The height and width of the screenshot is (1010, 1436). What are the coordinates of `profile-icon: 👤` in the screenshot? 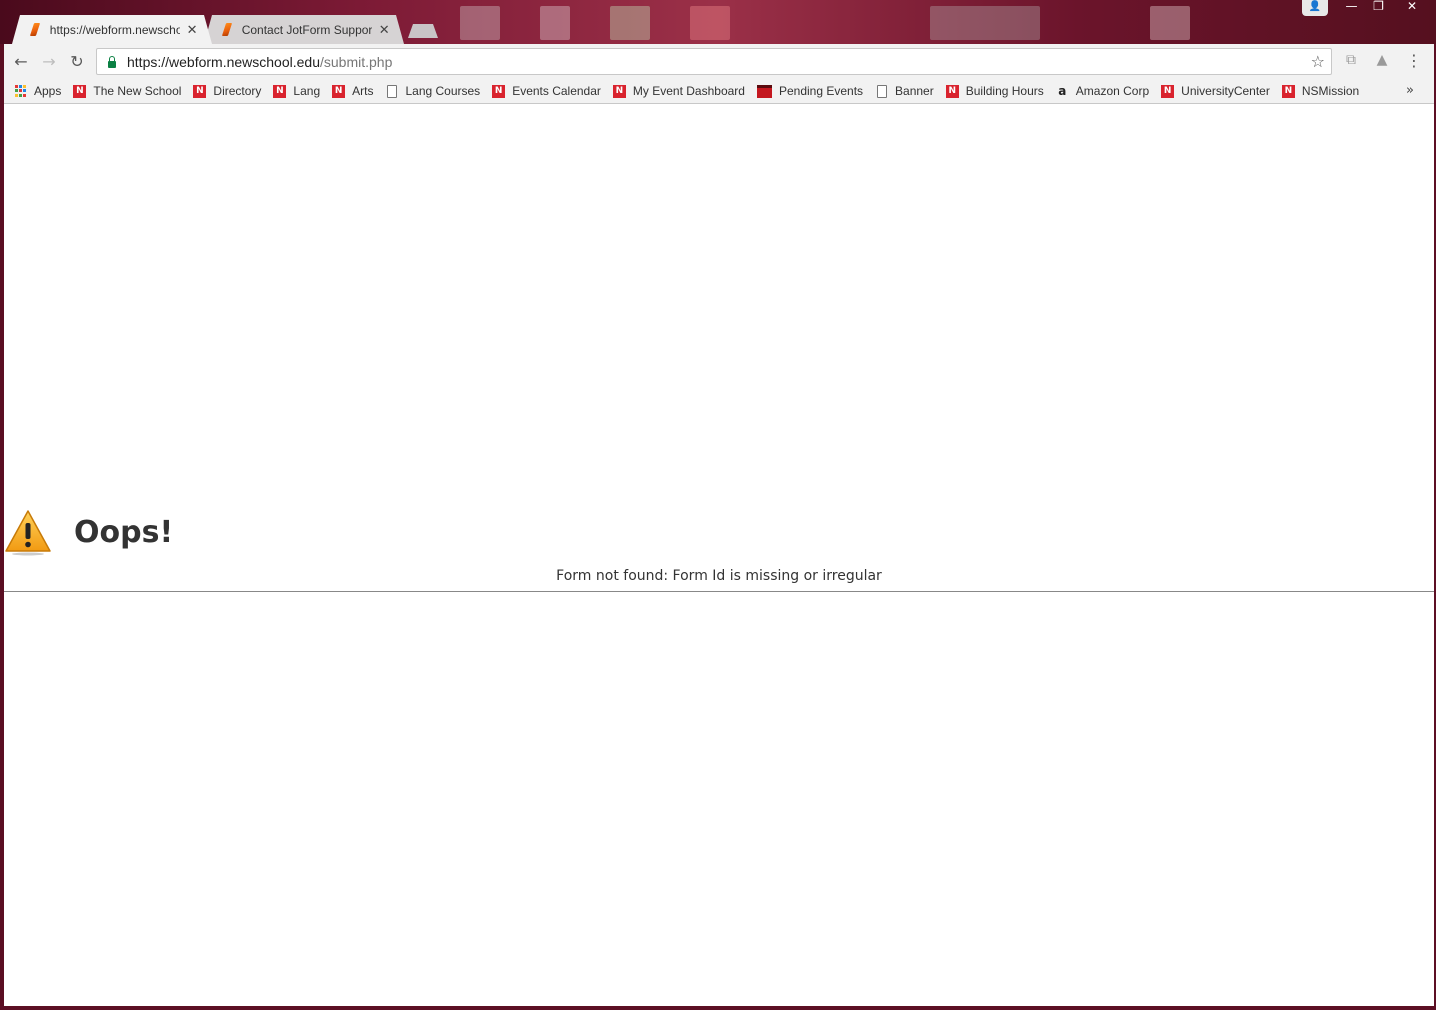 It's located at (1315, 8).